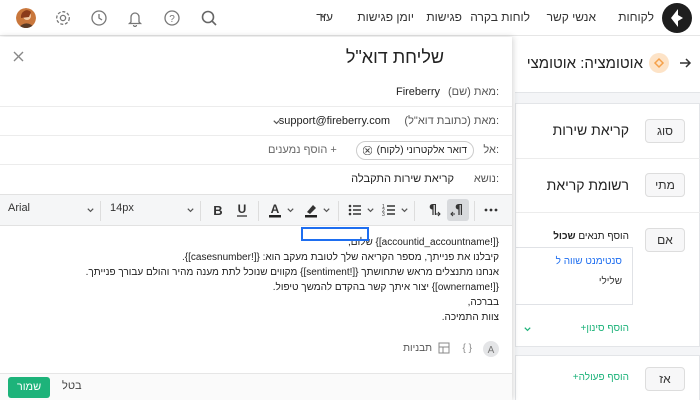 The height and width of the screenshot is (400, 700). I want to click on underline-button: U, so click(242, 210).